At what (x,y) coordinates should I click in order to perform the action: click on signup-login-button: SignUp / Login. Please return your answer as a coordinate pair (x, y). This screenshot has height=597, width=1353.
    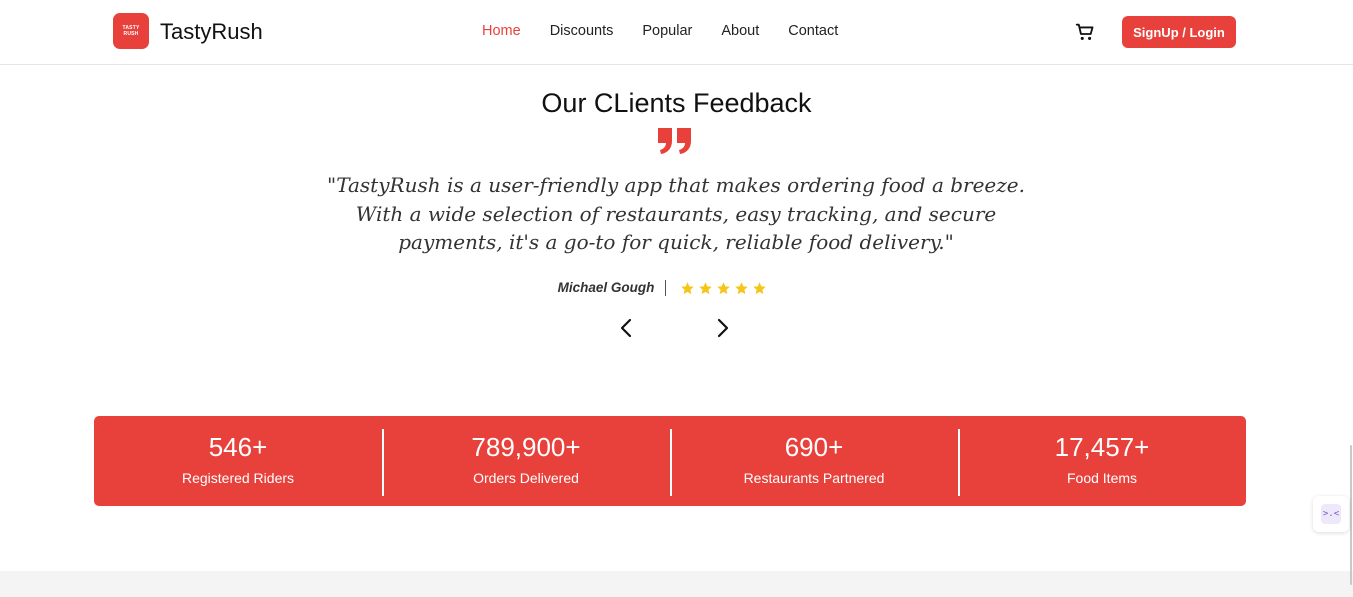
    Looking at the image, I should click on (1179, 32).